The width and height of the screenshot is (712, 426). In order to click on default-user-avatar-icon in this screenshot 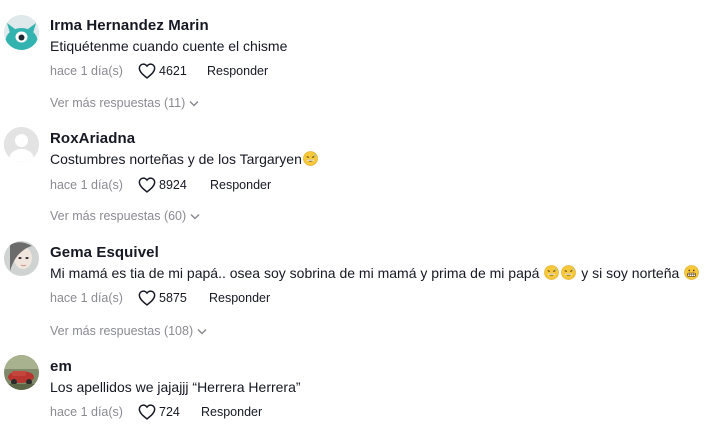, I will do `click(21, 144)`.